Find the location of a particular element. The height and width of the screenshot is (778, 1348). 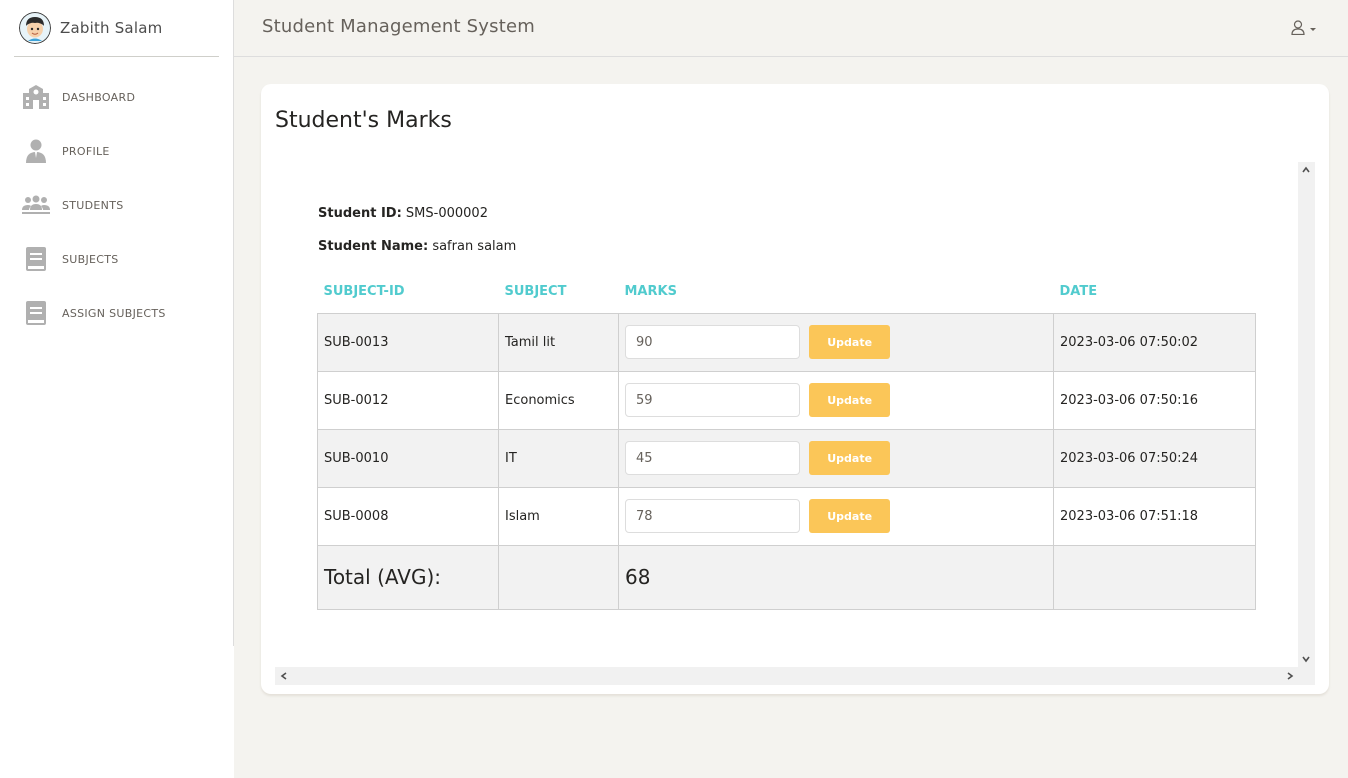

cell-date: 2023-03-06 07:51:18 is located at coordinates (1154, 516).